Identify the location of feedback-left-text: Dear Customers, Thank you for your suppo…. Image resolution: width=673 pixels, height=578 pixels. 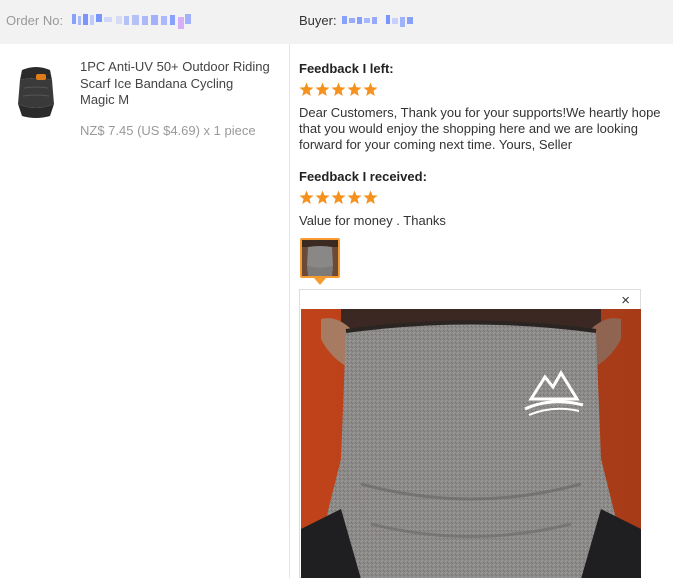
(480, 128).